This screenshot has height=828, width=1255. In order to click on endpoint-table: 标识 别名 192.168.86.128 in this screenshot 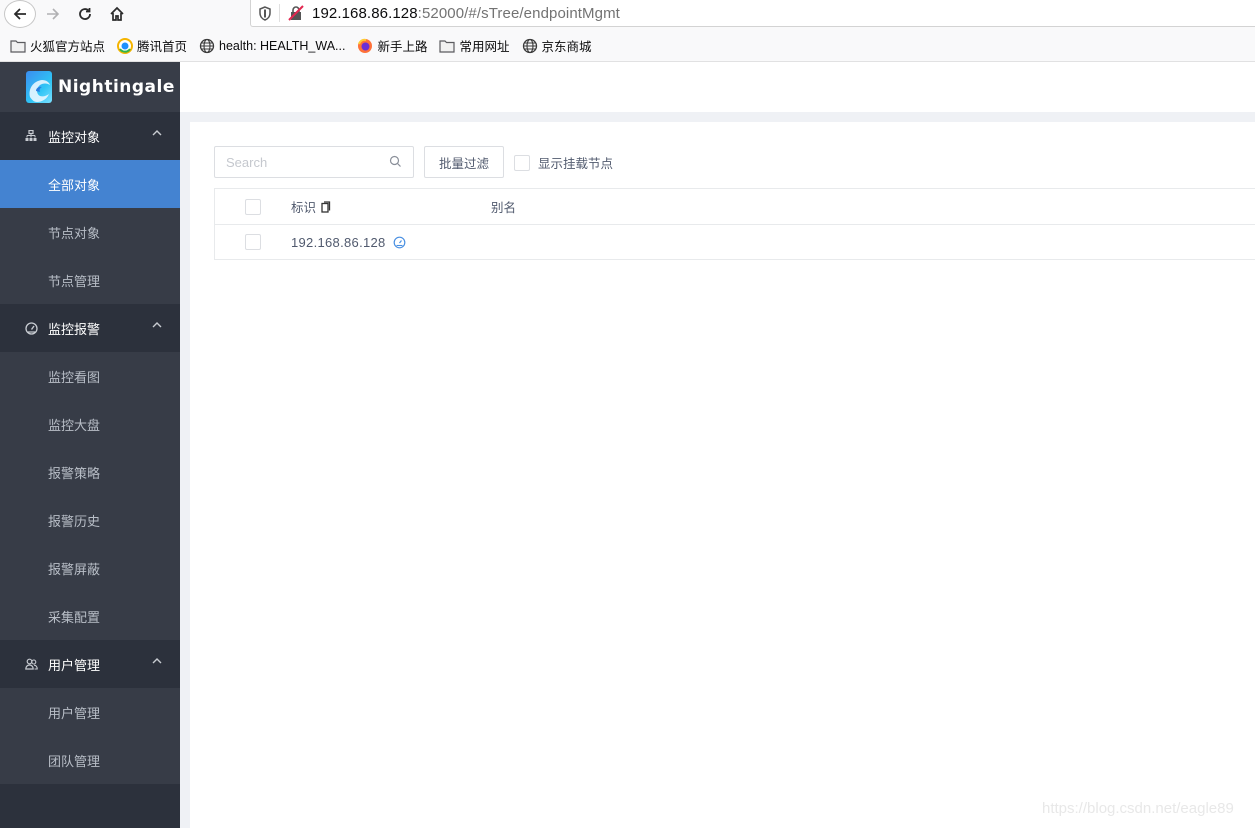, I will do `click(734, 224)`.